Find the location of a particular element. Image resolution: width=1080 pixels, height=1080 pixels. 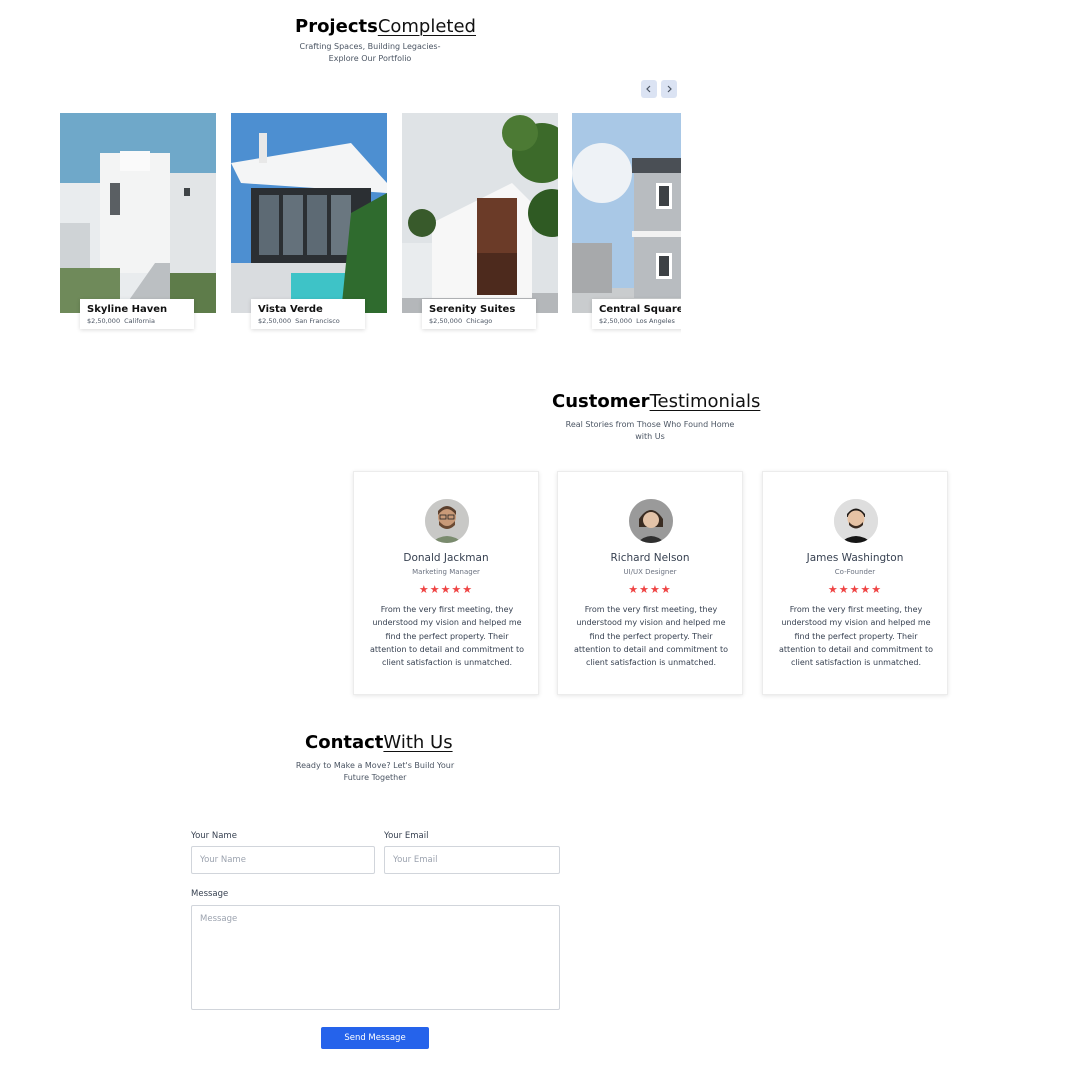

project-name: Serenity Suites is located at coordinates (472, 309).